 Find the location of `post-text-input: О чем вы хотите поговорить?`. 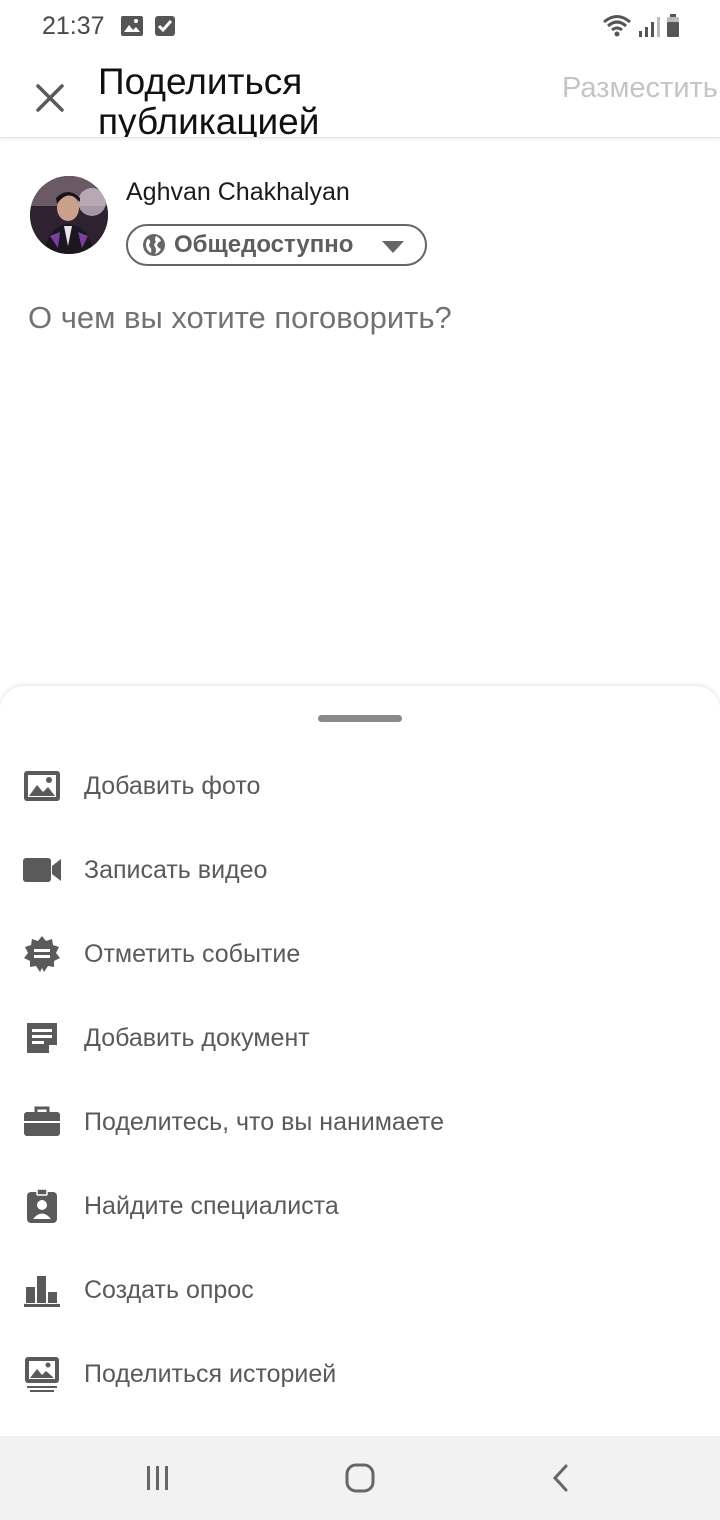

post-text-input: О чем вы хотите поговорить? is located at coordinates (240, 318).